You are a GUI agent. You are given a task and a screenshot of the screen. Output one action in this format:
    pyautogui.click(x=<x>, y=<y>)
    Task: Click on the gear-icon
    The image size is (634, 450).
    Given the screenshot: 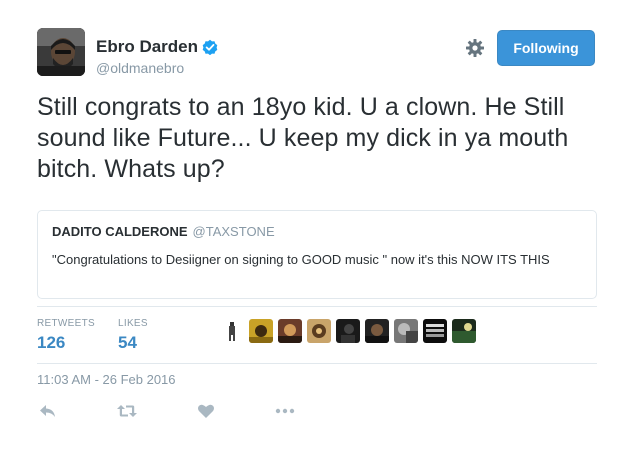 What is the action you would take?
    pyautogui.click(x=475, y=48)
    